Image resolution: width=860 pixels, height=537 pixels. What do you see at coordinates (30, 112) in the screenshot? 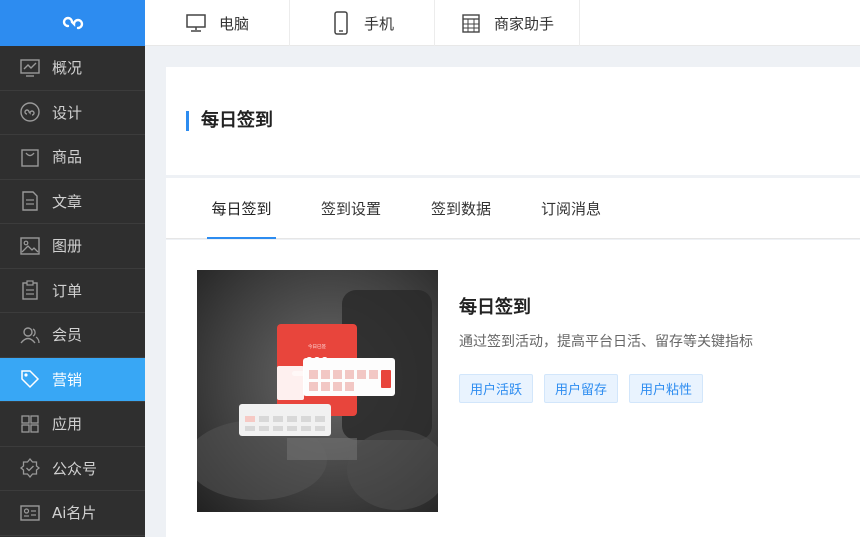
I see `design-icon` at bounding box center [30, 112].